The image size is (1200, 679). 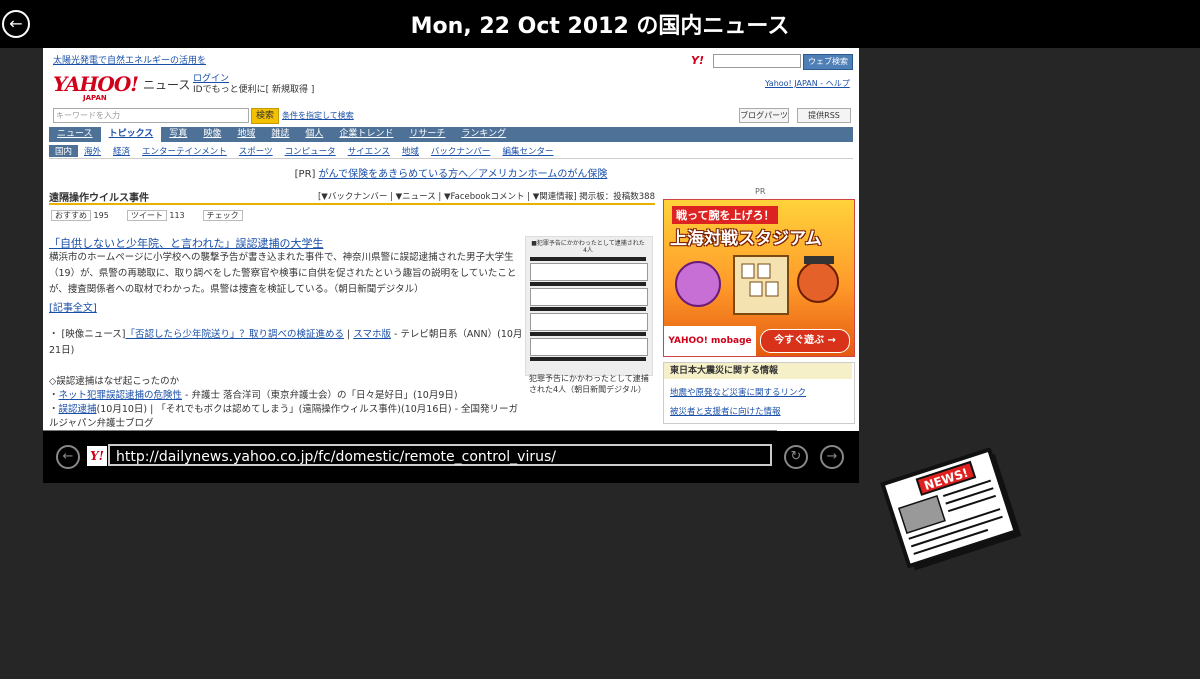 I want to click on subnav-item-region: 地域, so click(x=410, y=151).